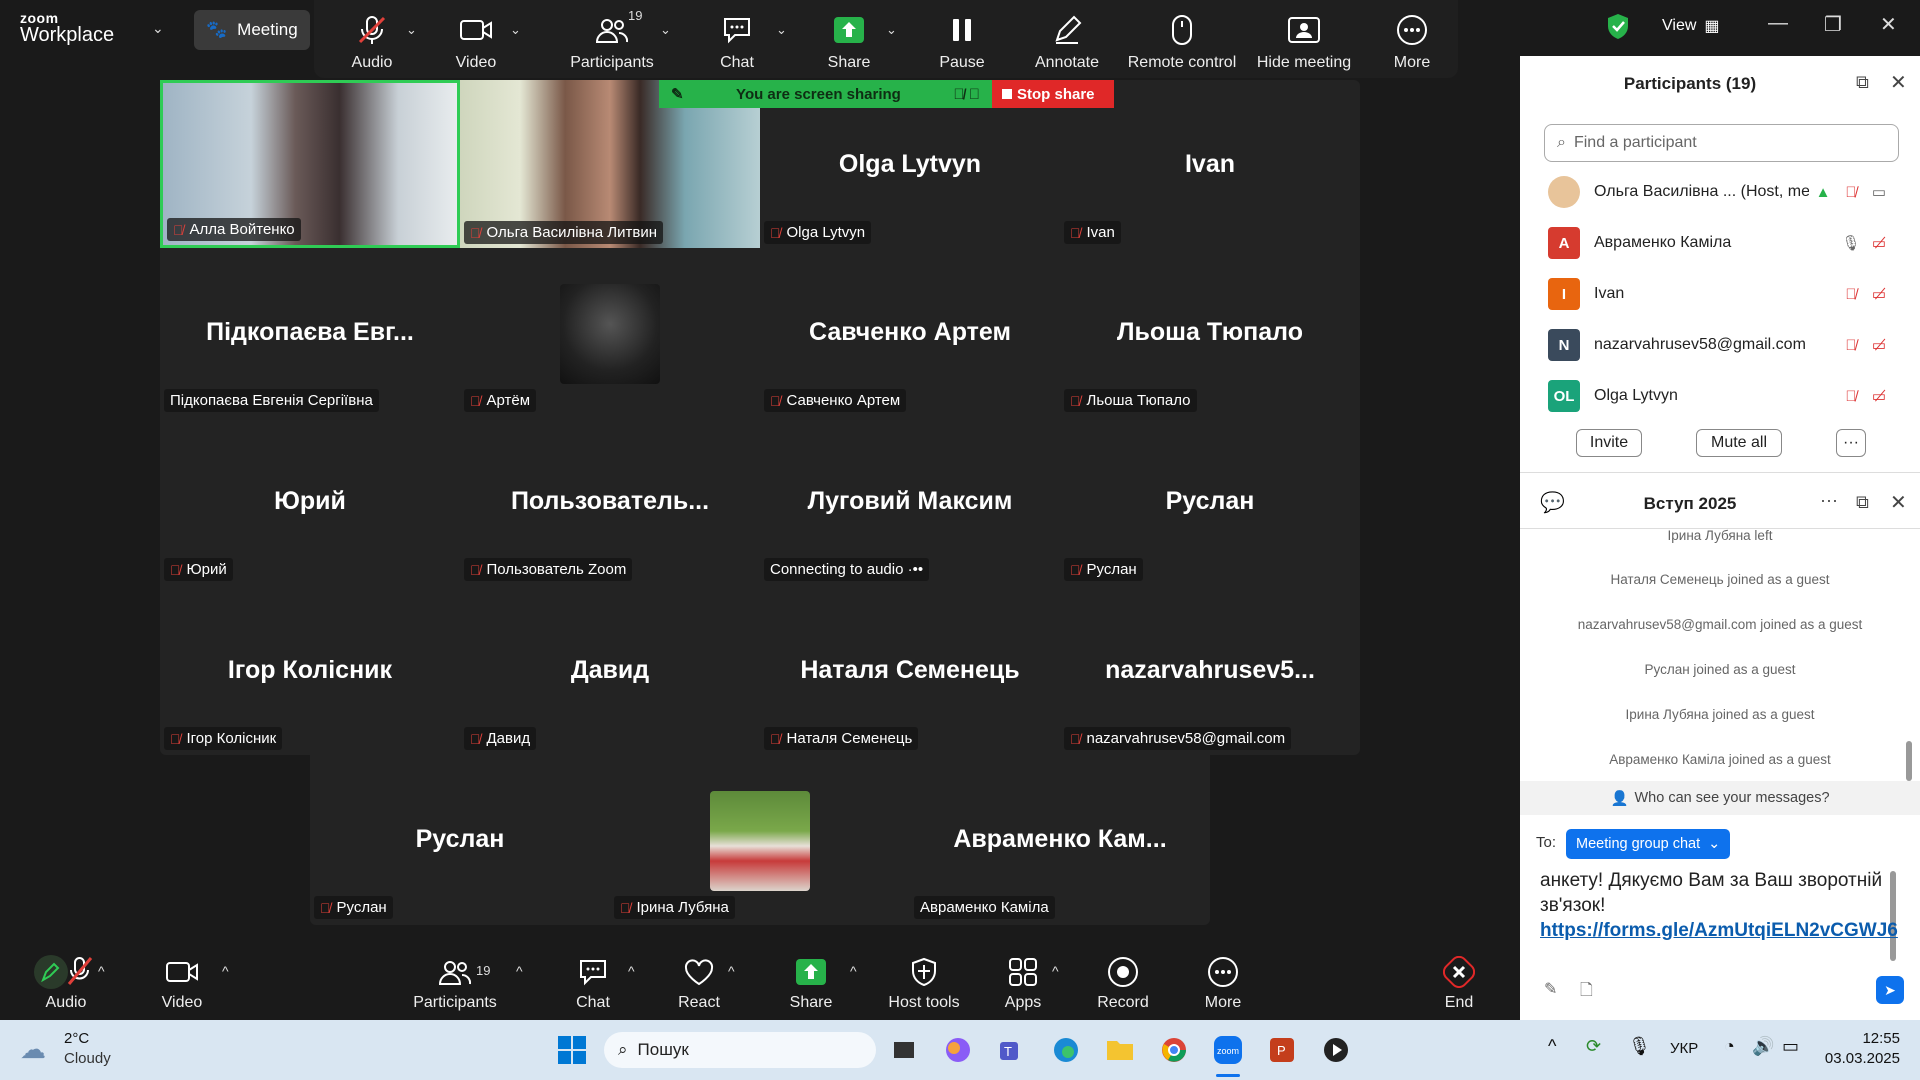 The width and height of the screenshot is (1920, 1080). Describe the element at coordinates (1851, 443) in the screenshot. I see `more-options-icon: ···` at that location.